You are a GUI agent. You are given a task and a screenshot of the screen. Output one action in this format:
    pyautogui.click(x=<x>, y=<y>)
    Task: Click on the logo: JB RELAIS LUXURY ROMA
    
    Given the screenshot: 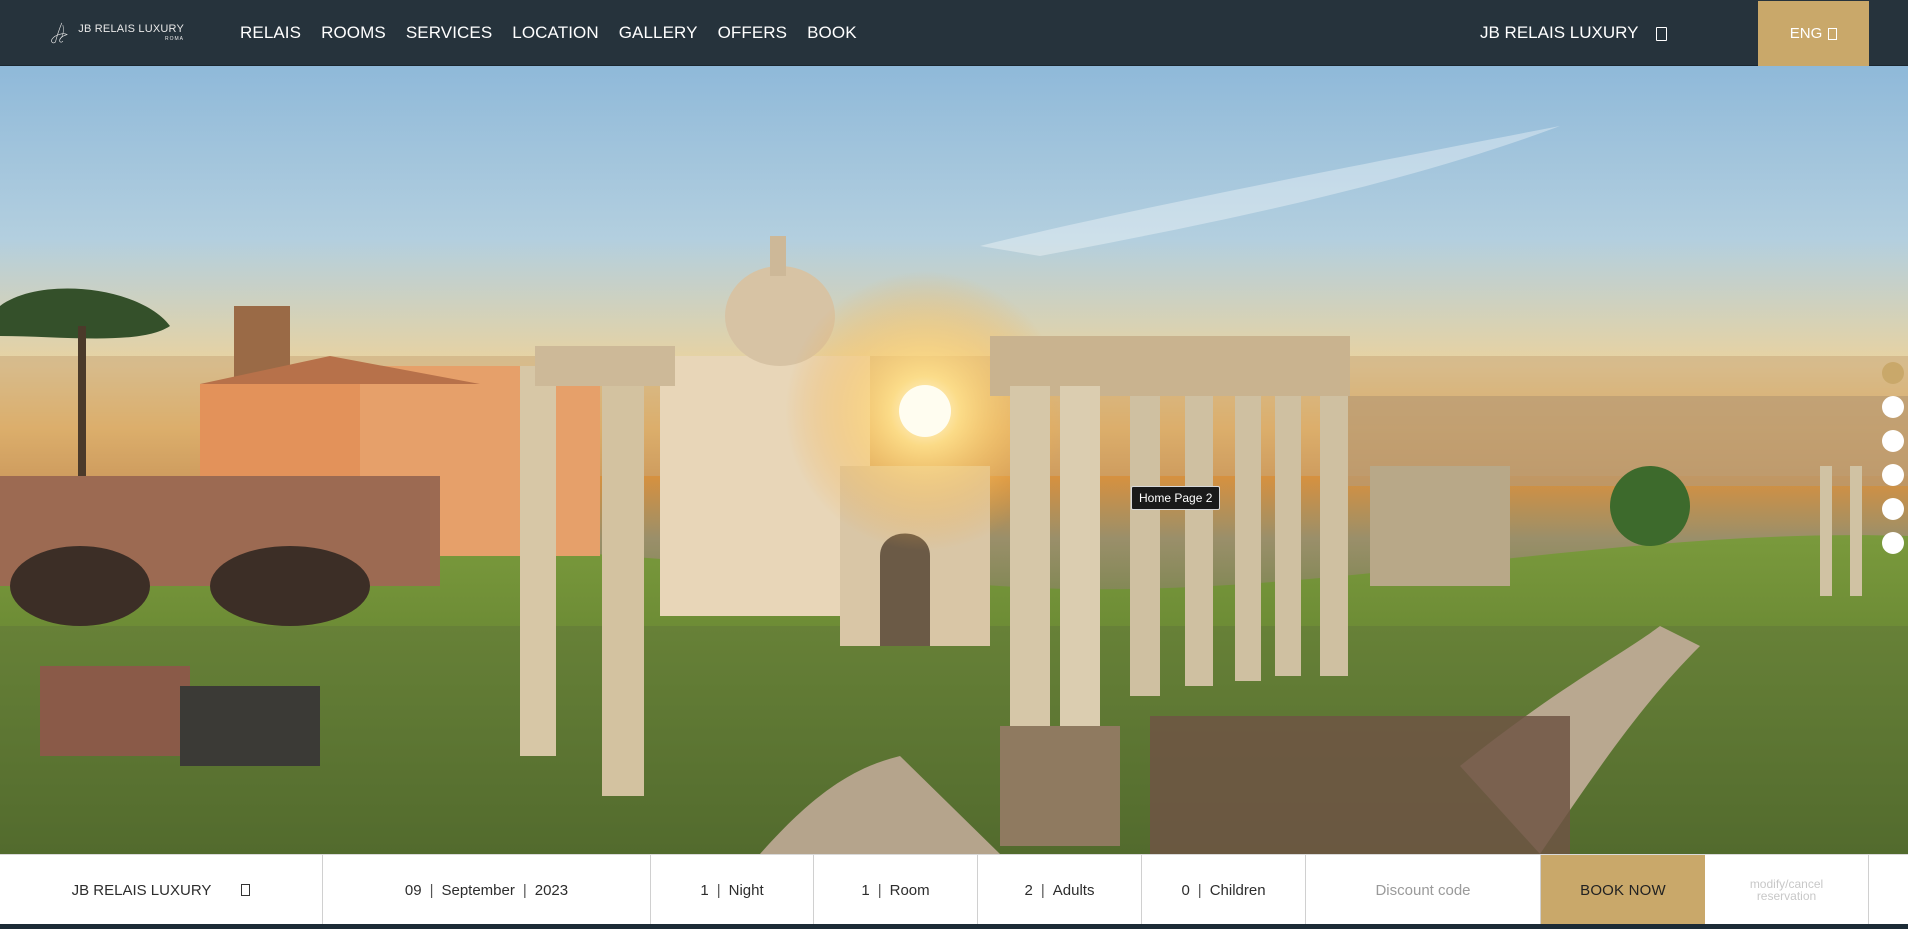 What is the action you would take?
    pyautogui.click(x=116, y=33)
    